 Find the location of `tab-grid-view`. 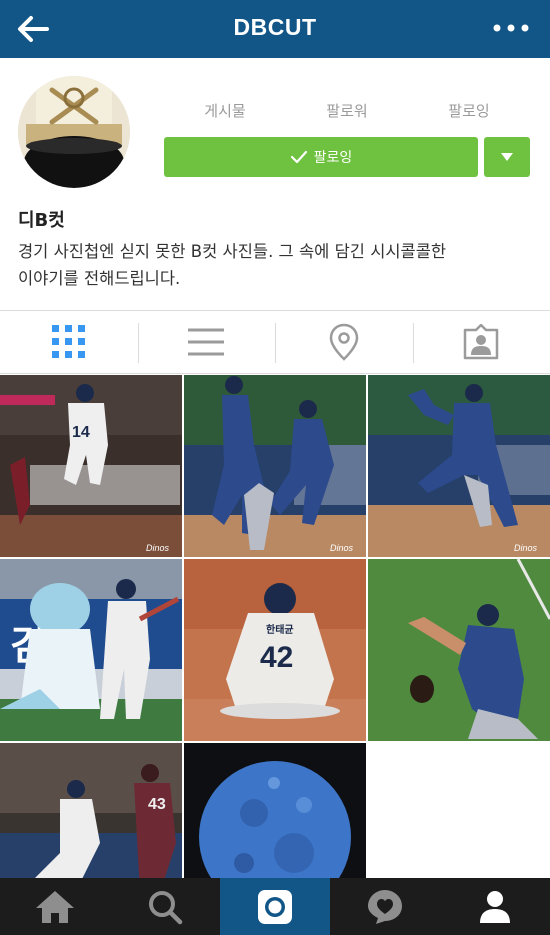

tab-grid-view is located at coordinates (69, 342).